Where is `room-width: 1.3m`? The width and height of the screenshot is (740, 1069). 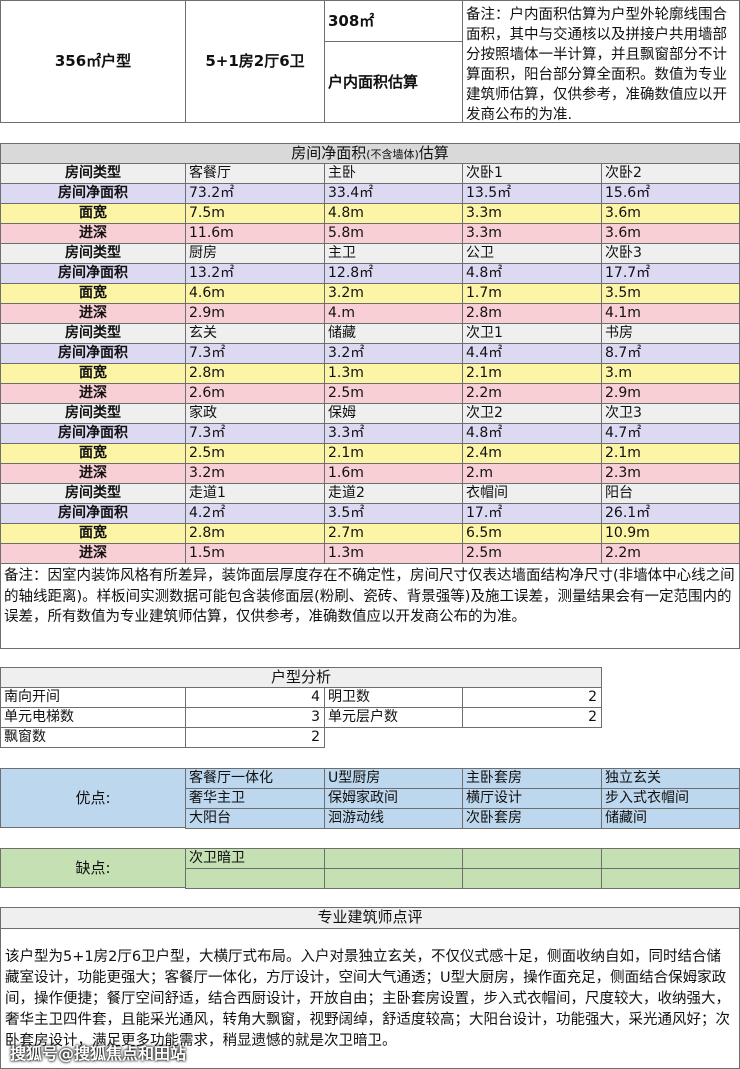
room-width: 1.3m is located at coordinates (393, 373).